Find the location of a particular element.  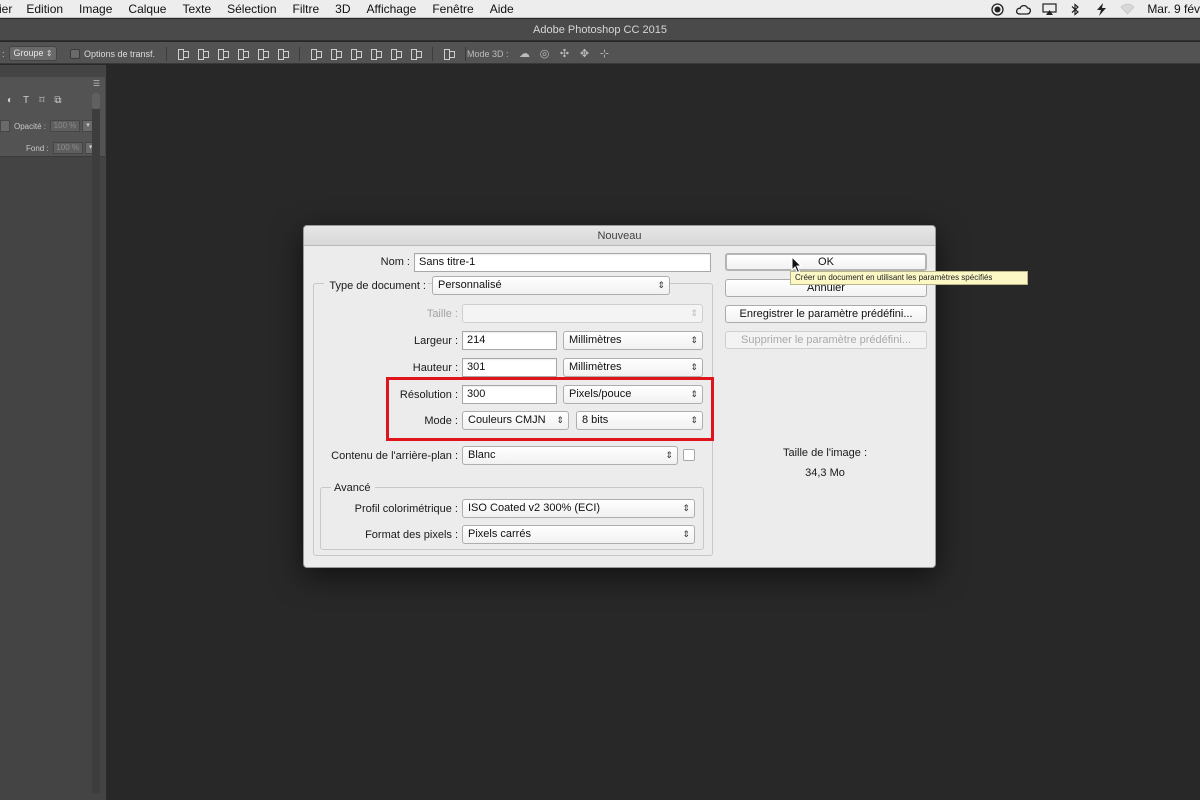

menubar-status-area: Mar. 9 fév is located at coordinates (1089, 9).